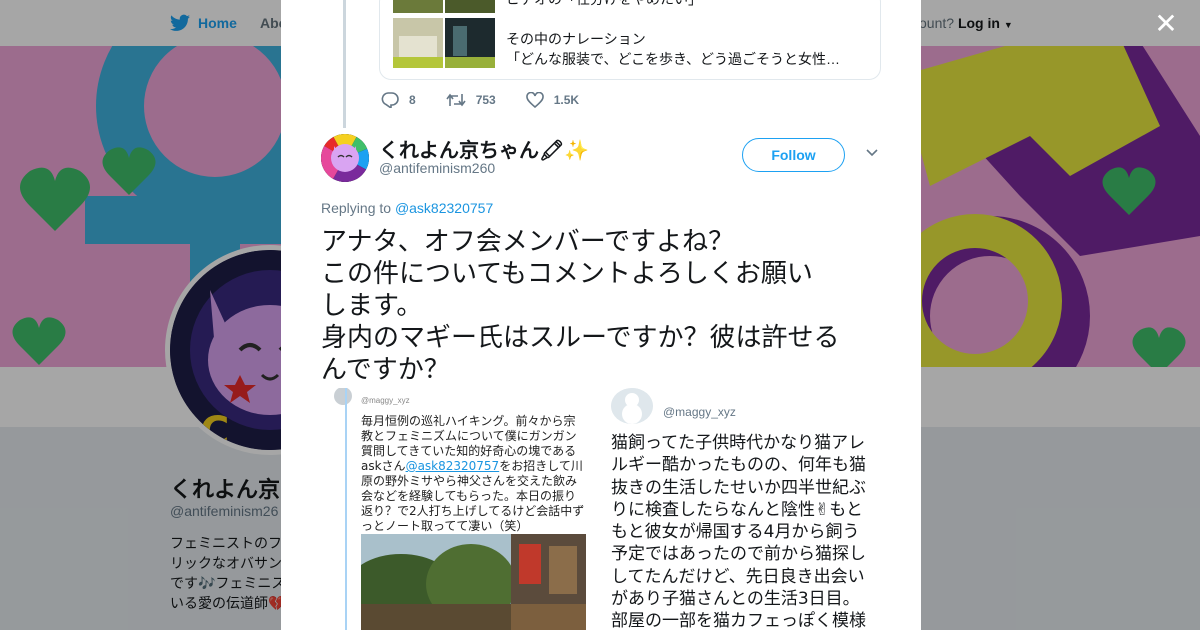  I want to click on follow-button: Follow, so click(793, 155).